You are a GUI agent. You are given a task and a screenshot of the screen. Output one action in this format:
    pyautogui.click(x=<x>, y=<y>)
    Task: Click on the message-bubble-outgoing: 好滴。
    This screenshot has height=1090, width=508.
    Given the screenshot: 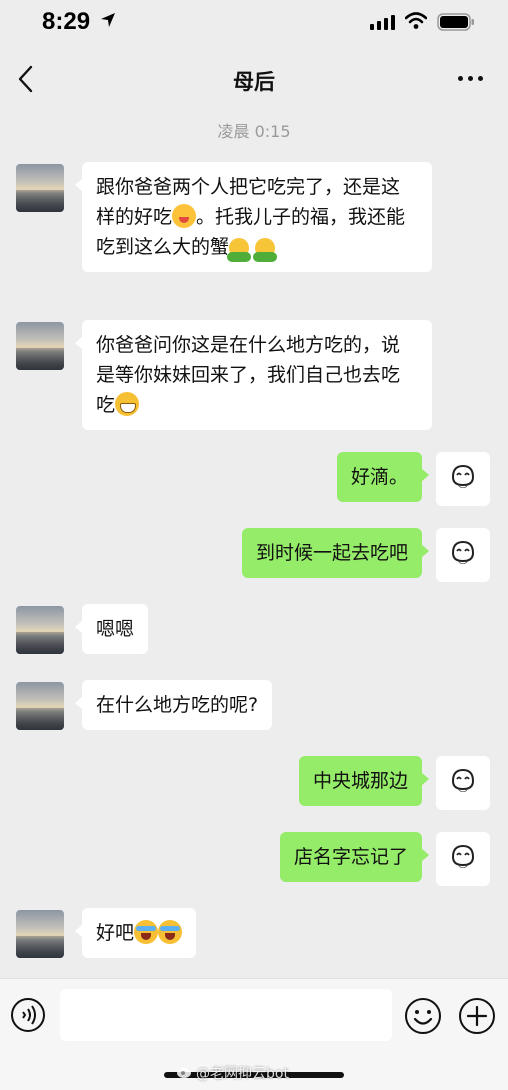 What is the action you would take?
    pyautogui.click(x=383, y=477)
    